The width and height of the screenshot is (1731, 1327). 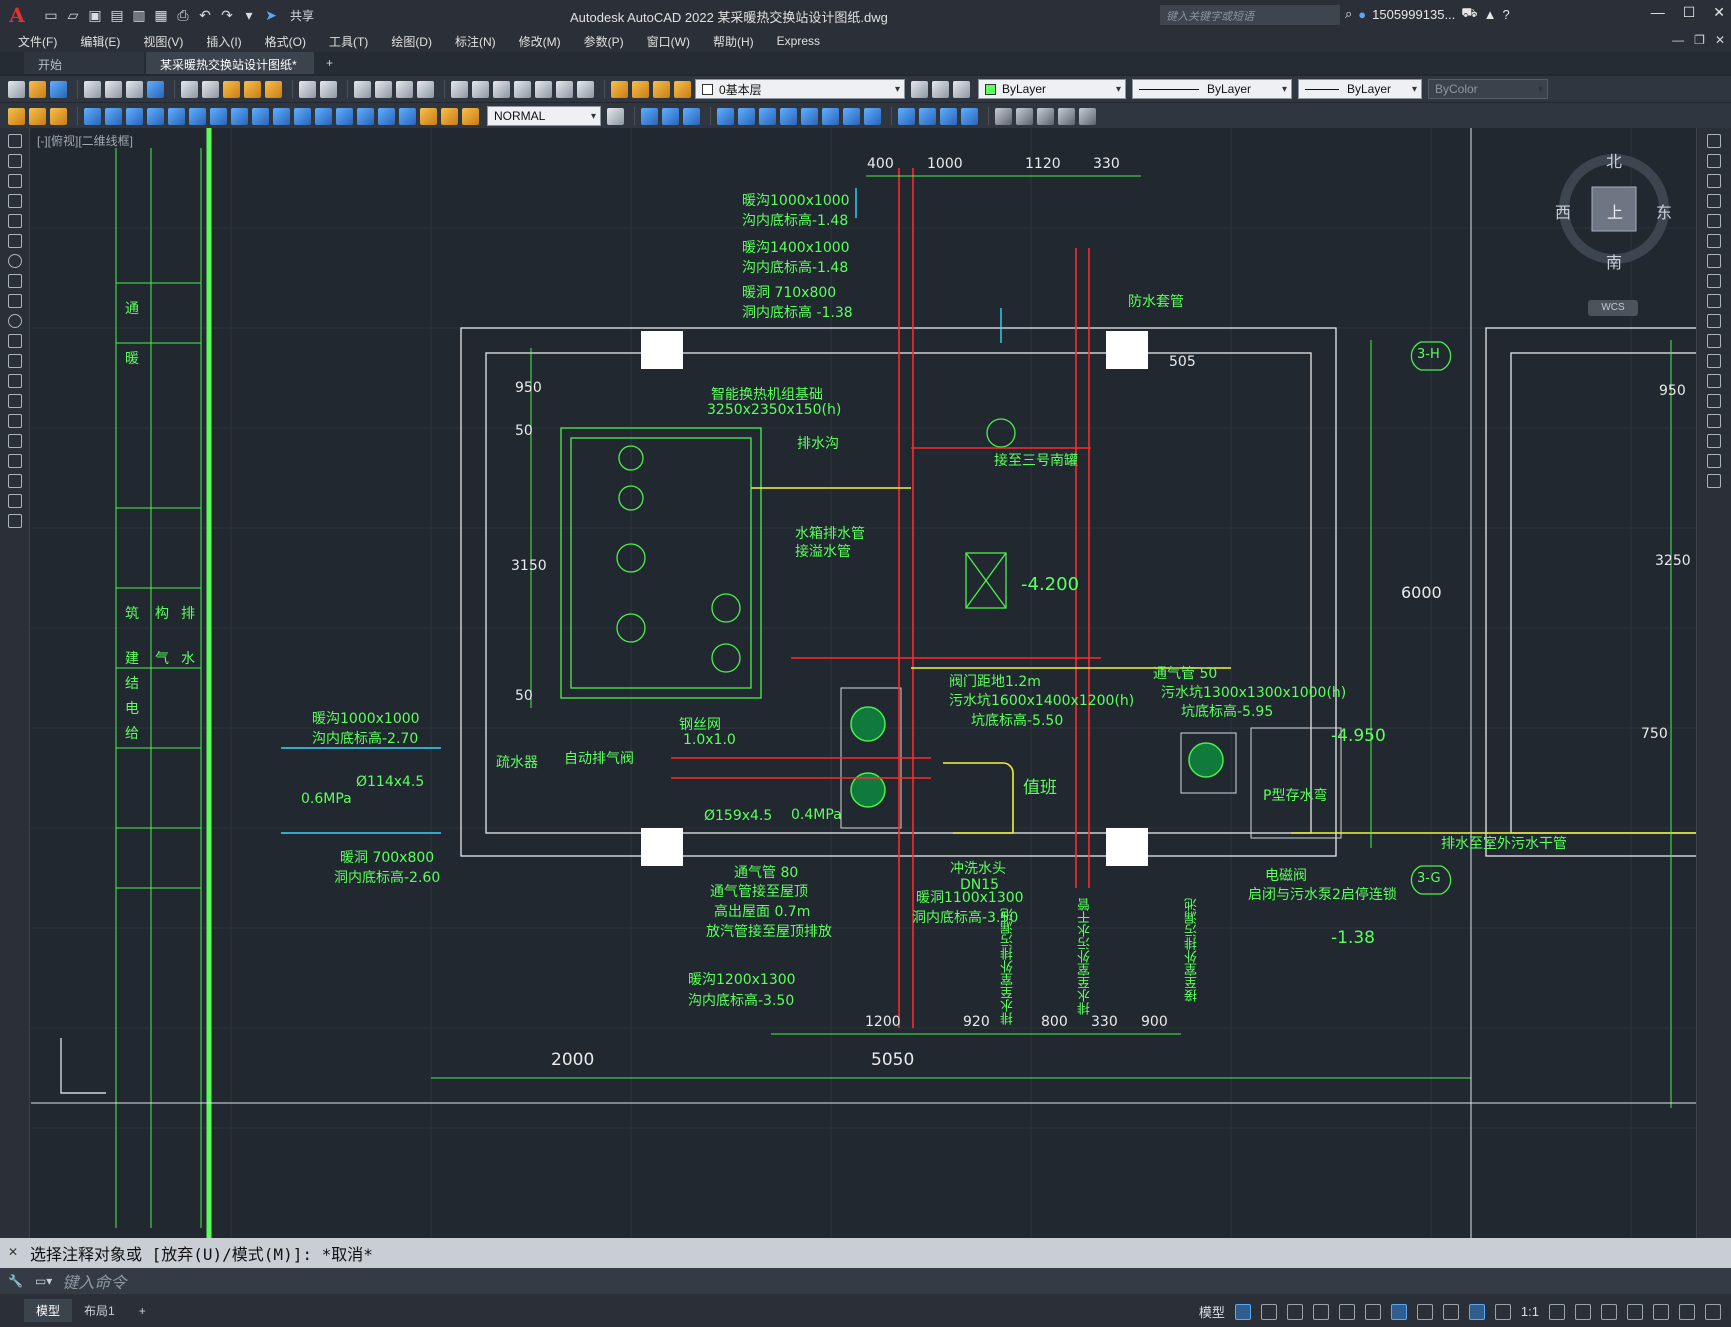 What do you see at coordinates (1372, 1311) in the screenshot?
I see `object-snap-tracking-icon` at bounding box center [1372, 1311].